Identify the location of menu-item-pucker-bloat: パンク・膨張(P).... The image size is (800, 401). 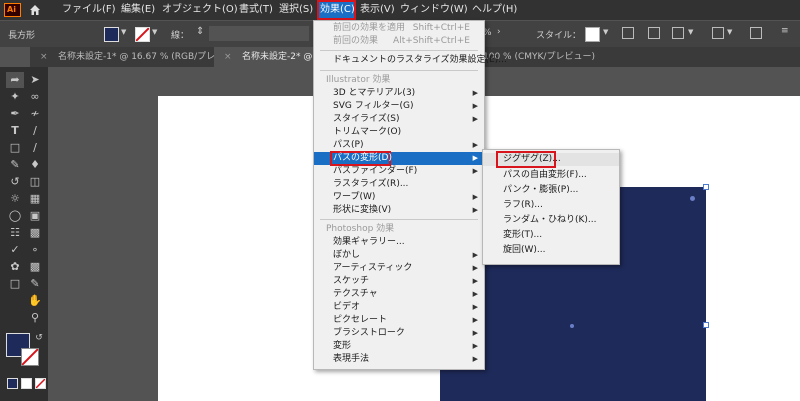
(551, 190).